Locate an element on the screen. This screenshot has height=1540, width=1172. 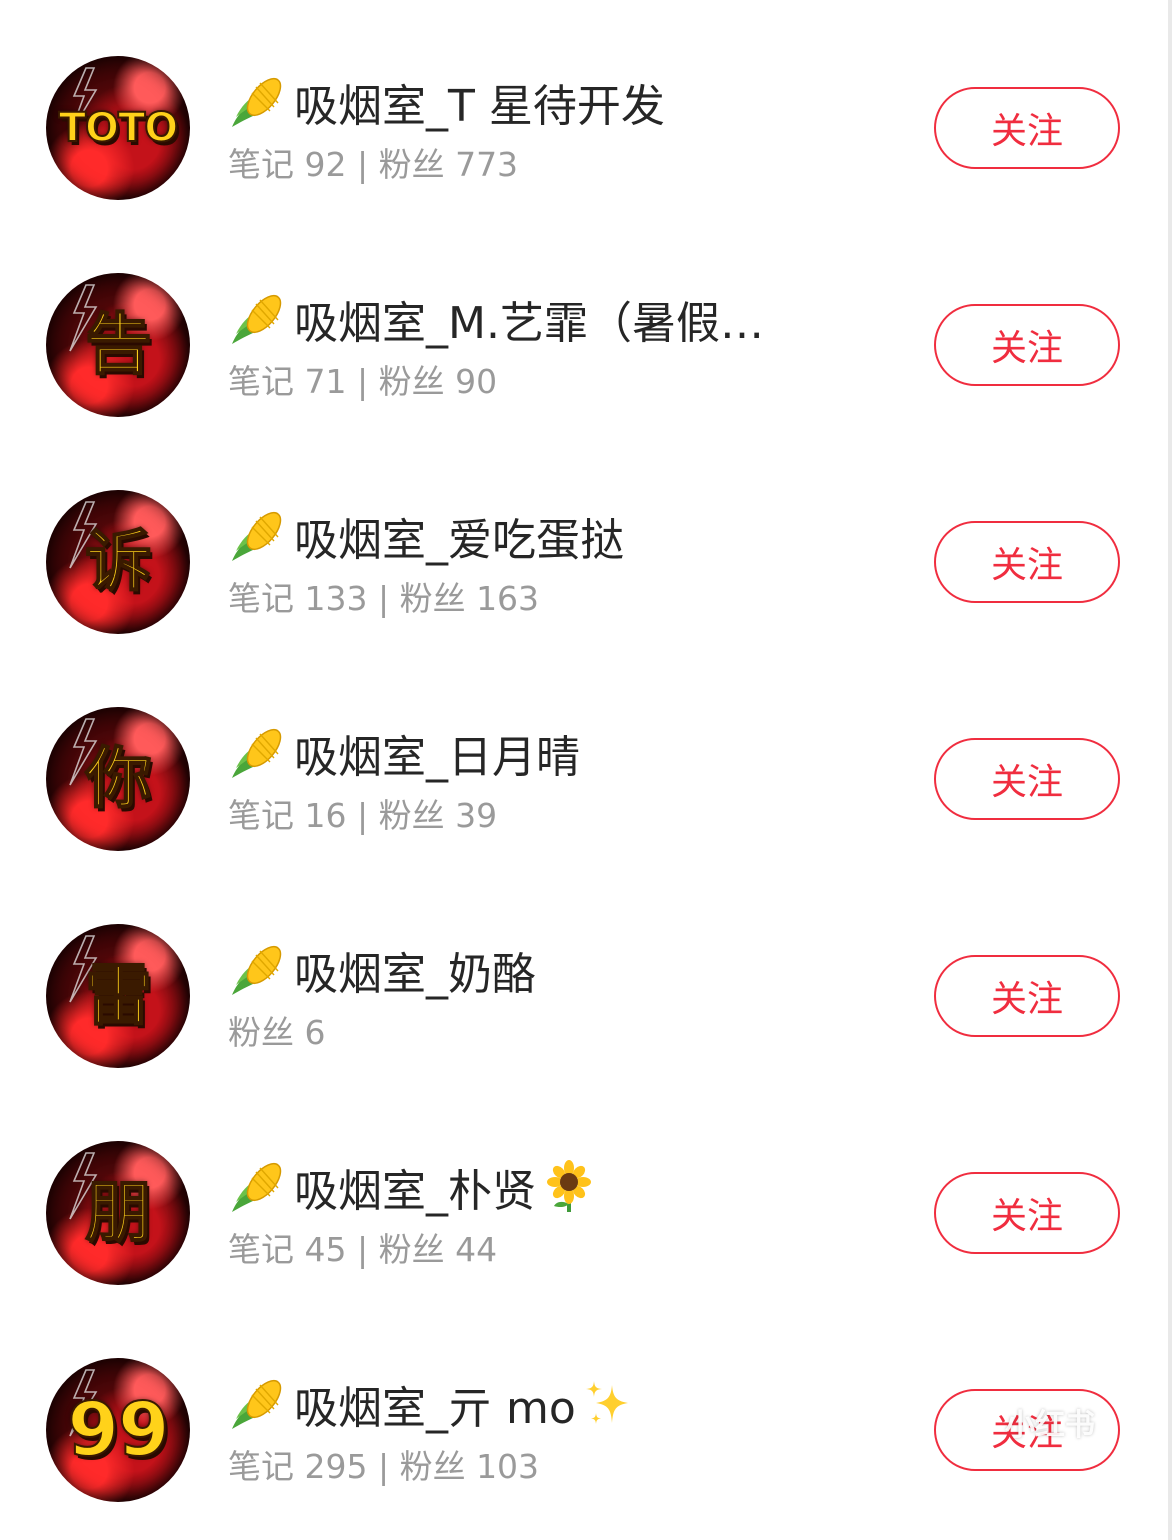
username-text: 吸烟室_日月晴 is located at coordinates (437, 757).